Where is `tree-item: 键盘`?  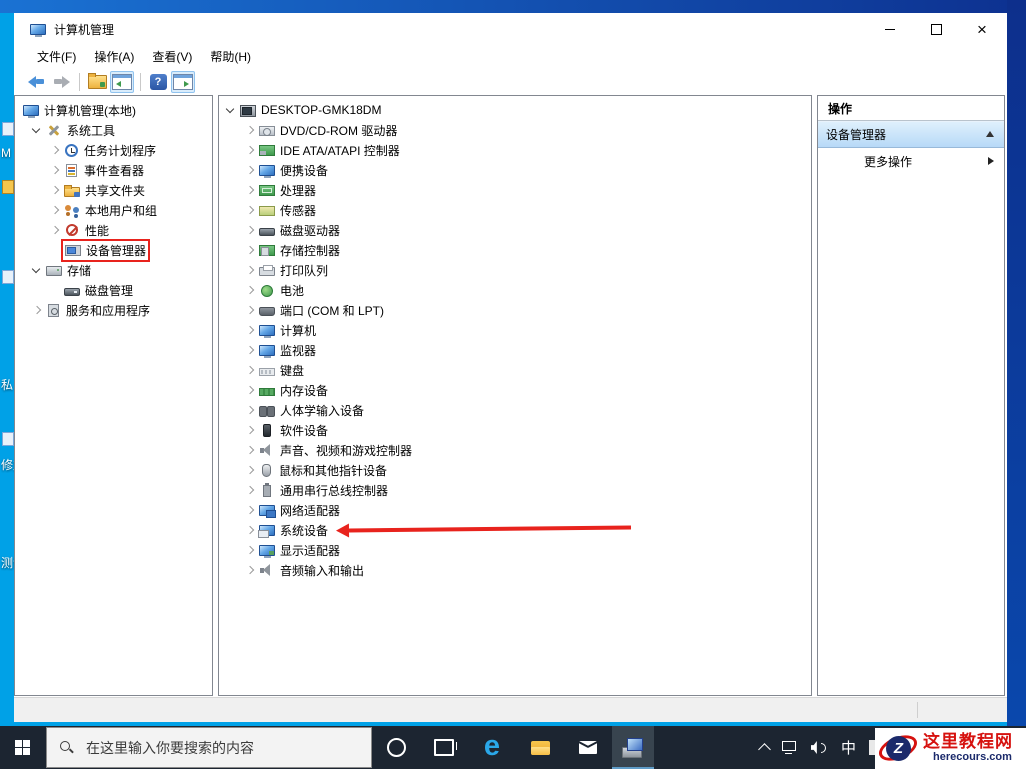 tree-item: 键盘 is located at coordinates (515, 370).